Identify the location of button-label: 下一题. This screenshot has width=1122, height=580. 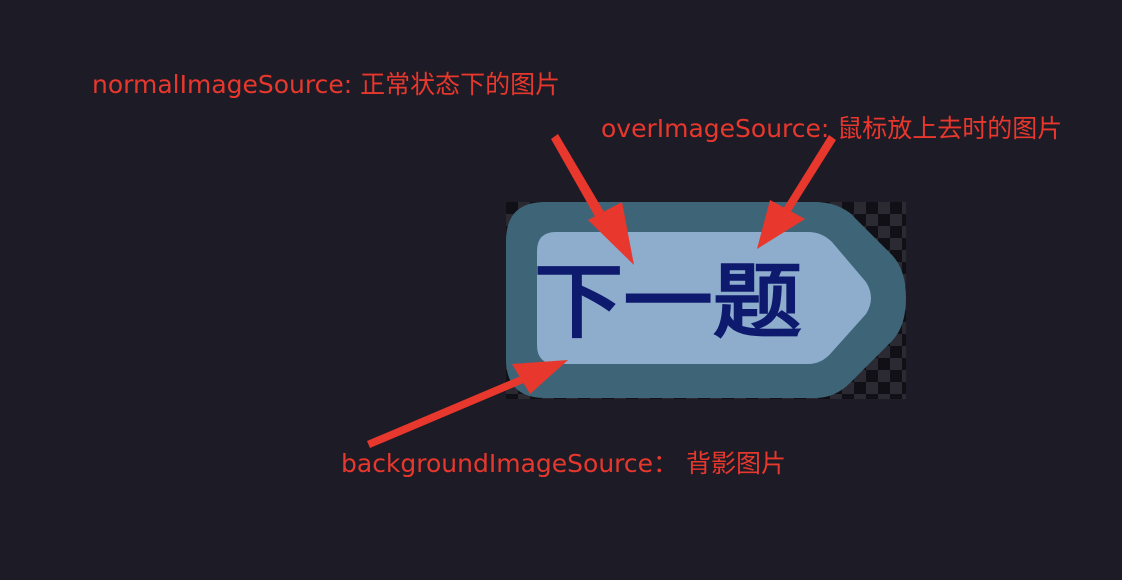
(668, 302).